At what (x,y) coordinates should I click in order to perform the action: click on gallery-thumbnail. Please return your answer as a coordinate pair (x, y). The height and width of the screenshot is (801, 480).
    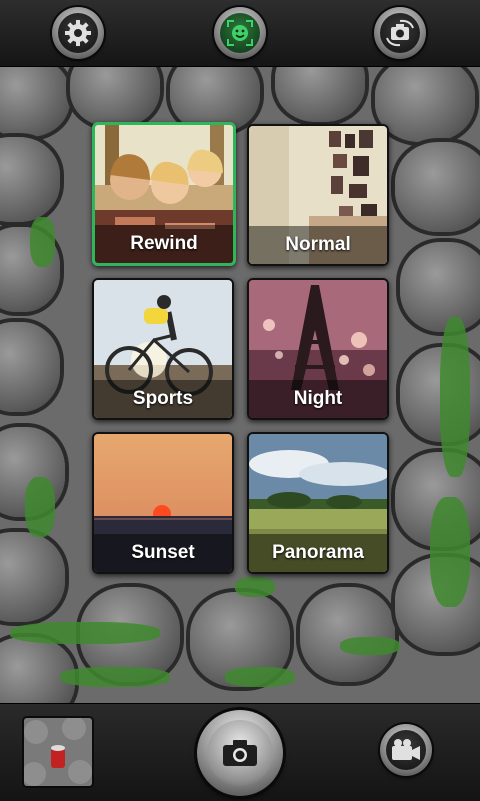
    Looking at the image, I should click on (58, 752).